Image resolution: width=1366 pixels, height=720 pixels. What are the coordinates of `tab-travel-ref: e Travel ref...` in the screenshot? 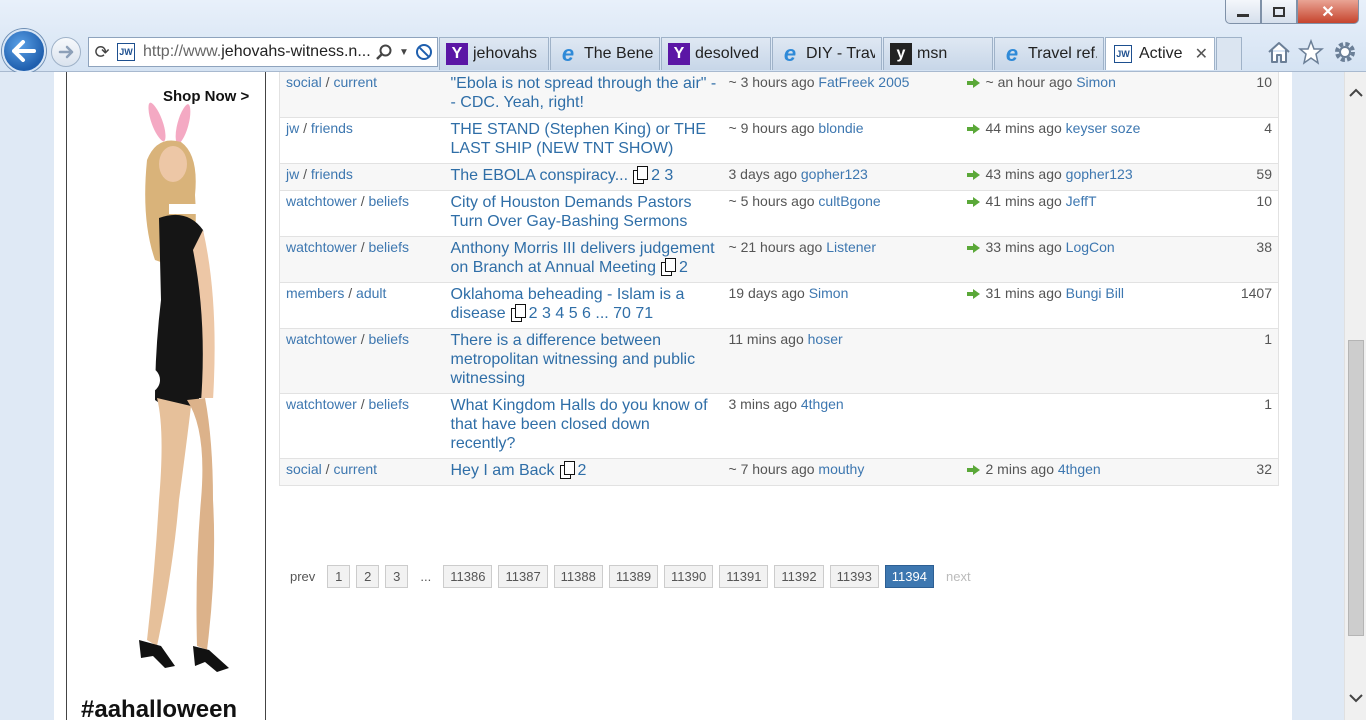 It's located at (1049, 53).